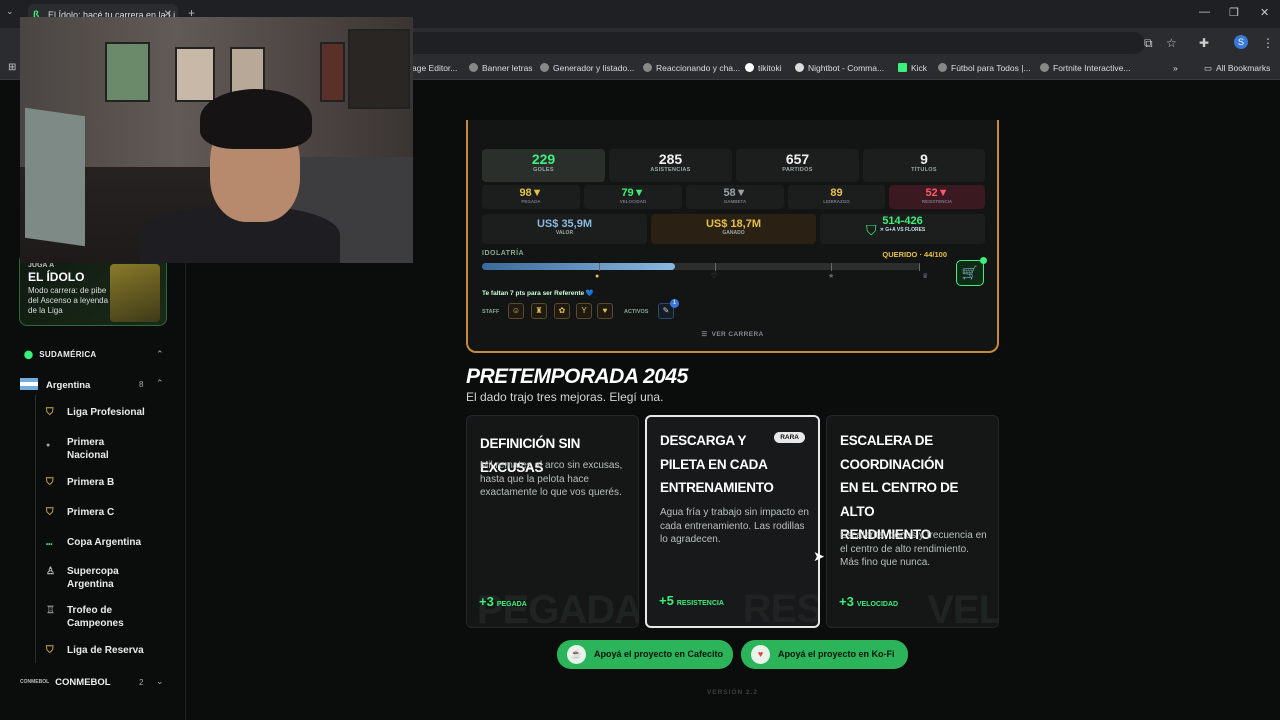 The width and height of the screenshot is (1280, 720). I want to click on kofi-button: ♥ Apoyá el proyecto en Ko-Fi, so click(824, 654).